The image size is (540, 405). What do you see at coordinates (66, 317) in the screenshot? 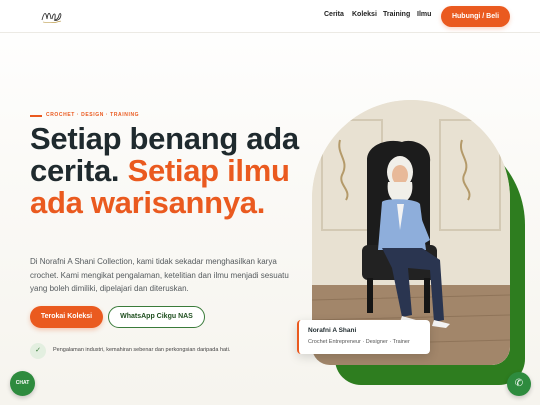
I see `explore-collection-button: Terokai Koleksi` at bounding box center [66, 317].